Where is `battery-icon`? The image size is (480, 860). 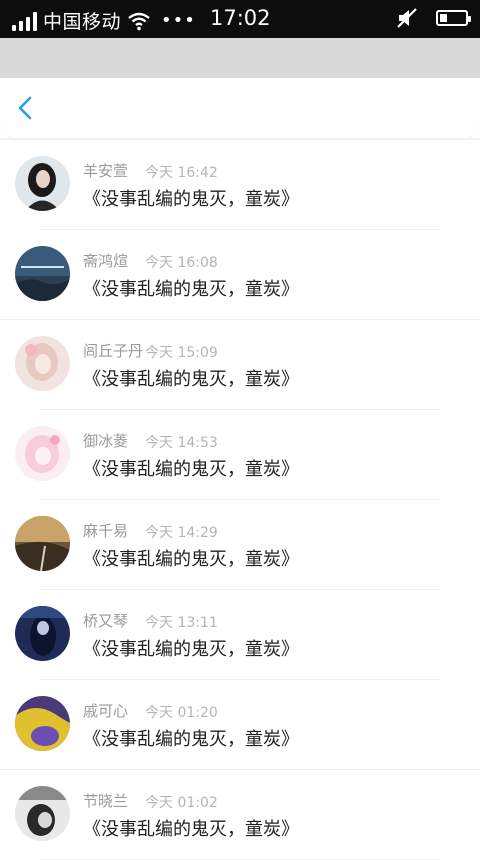 battery-icon is located at coordinates (453, 18).